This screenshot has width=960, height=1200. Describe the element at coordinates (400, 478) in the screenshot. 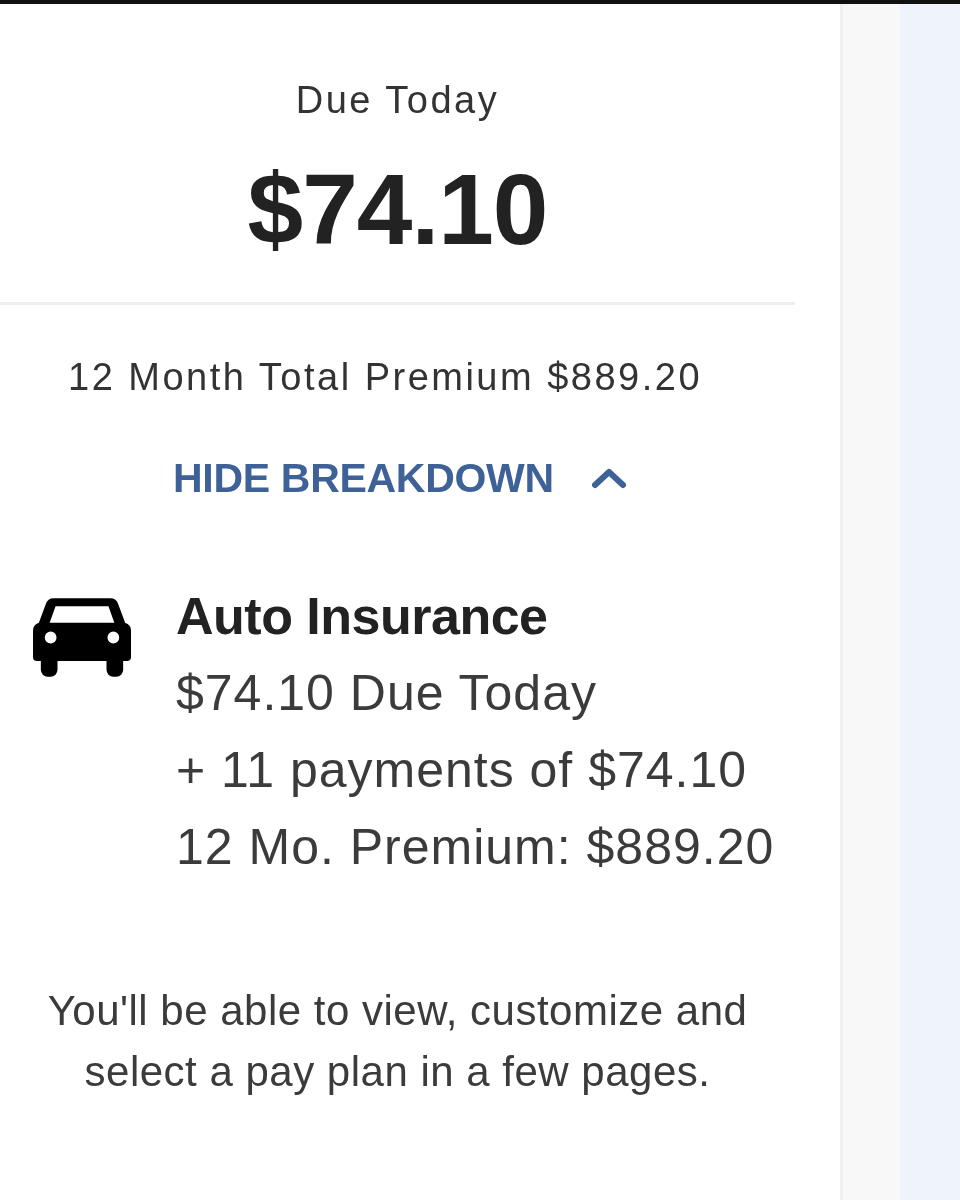

I see `hide-breakdown-button: HIDE BREAKDOWN` at that location.